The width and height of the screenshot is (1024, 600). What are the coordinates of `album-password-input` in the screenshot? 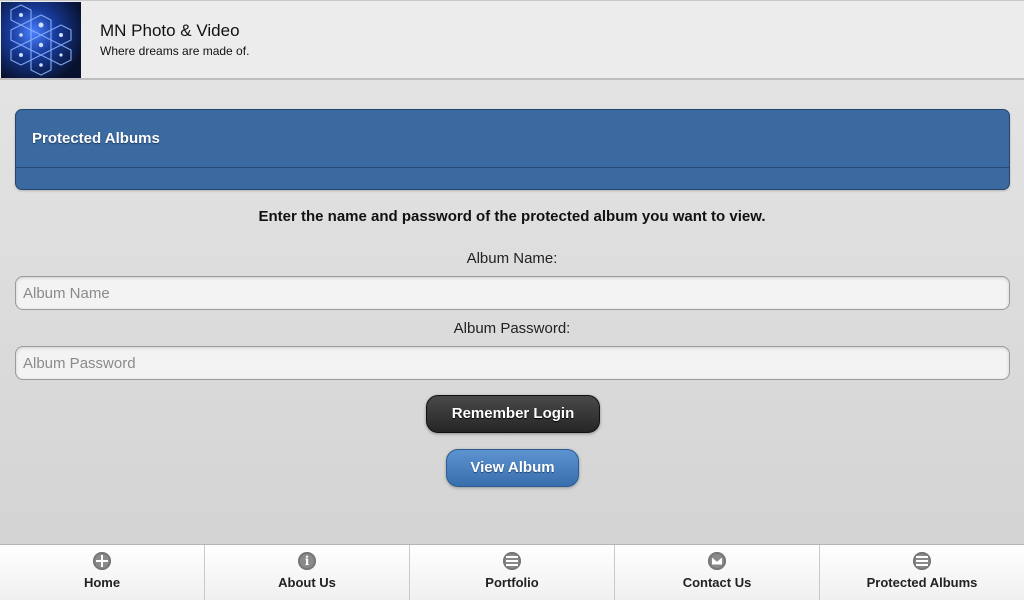 It's located at (512, 363).